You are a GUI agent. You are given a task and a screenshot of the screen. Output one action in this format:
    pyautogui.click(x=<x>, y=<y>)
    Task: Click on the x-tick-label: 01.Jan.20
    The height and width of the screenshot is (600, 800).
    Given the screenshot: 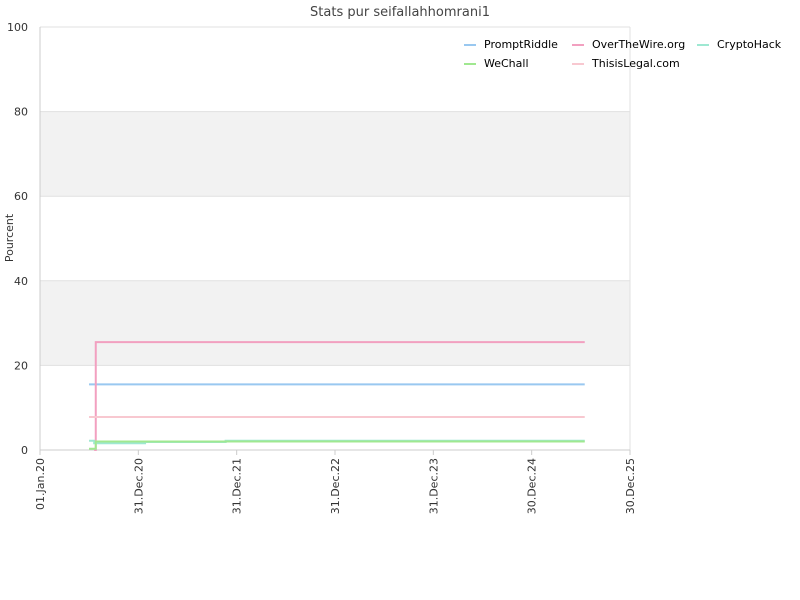 What is the action you would take?
    pyautogui.click(x=40, y=484)
    